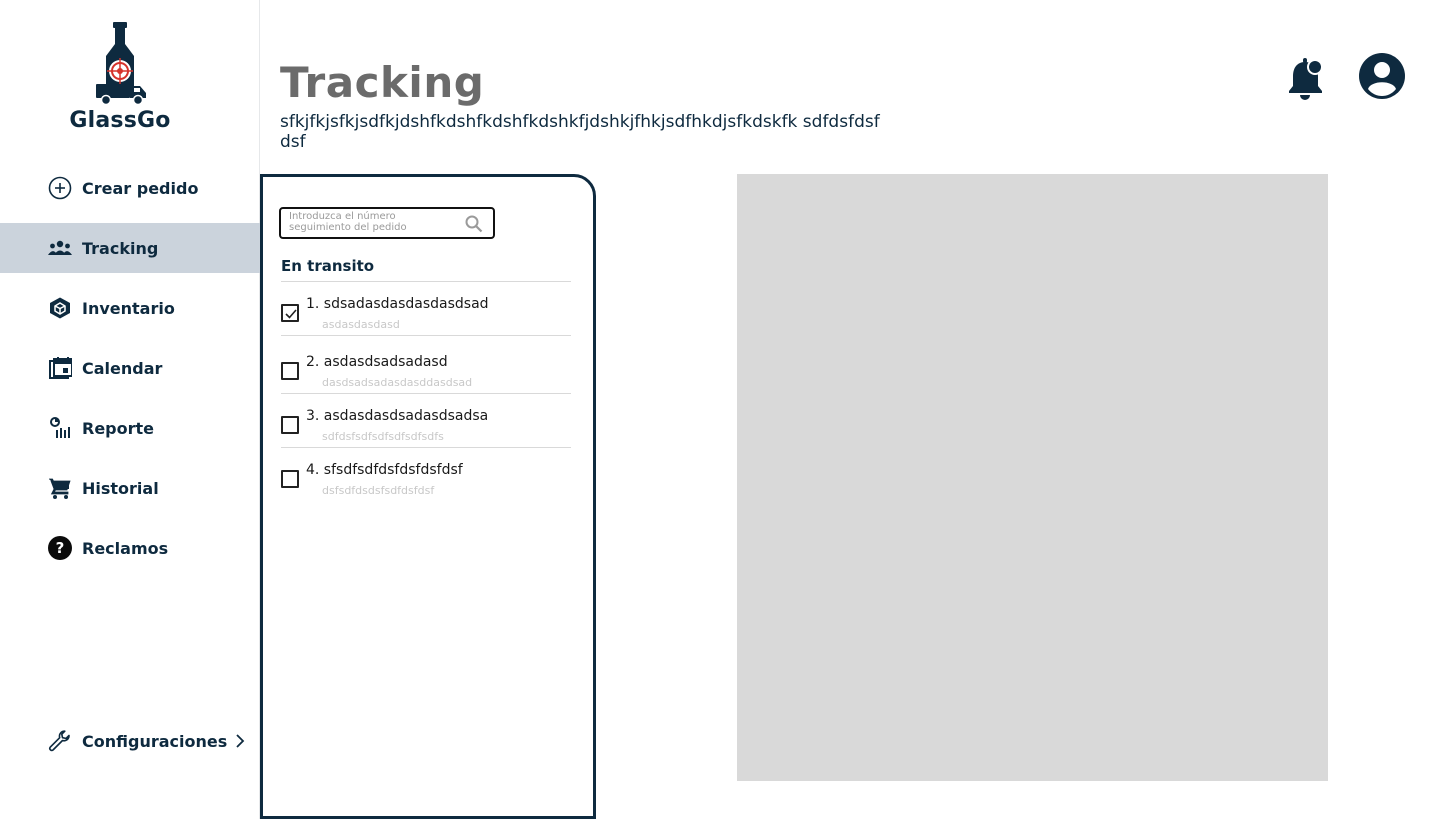 The height and width of the screenshot is (819, 1440). I want to click on sidebar-item-calendar: Calendar, so click(130, 368).